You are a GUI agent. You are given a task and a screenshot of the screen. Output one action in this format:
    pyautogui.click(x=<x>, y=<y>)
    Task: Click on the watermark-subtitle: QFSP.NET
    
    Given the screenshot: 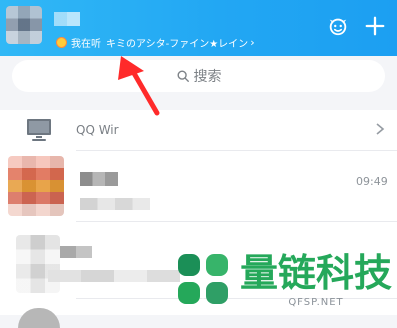 What is the action you would take?
    pyautogui.click(x=316, y=302)
    